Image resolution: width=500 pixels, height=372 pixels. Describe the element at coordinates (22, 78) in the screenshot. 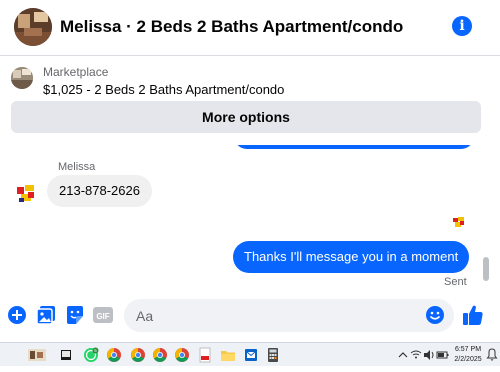

I see `listing-thumbnail` at that location.